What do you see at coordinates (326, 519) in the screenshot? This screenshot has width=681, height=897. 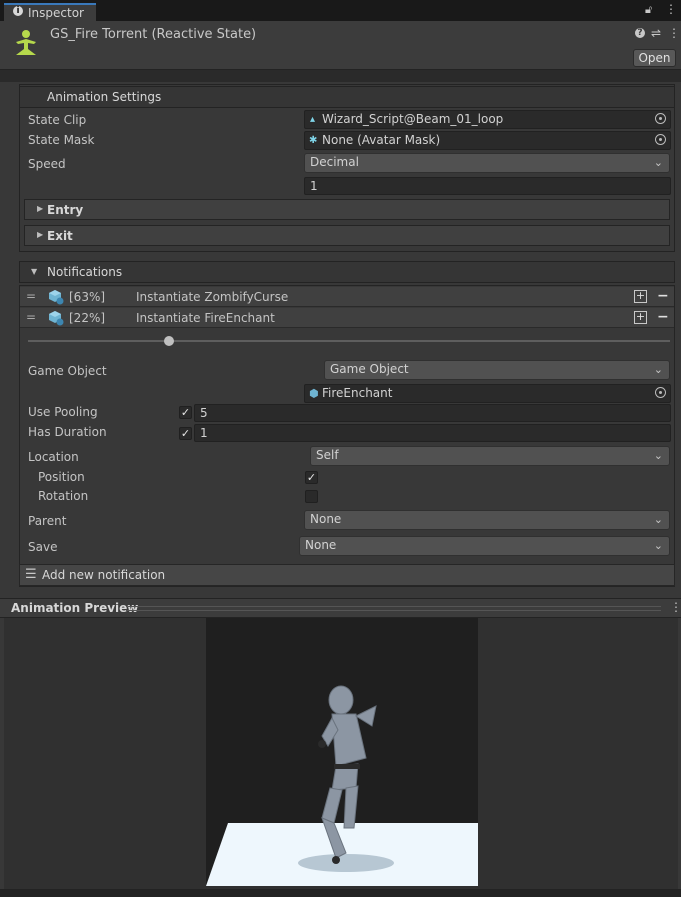 I see `parent-value: None` at bounding box center [326, 519].